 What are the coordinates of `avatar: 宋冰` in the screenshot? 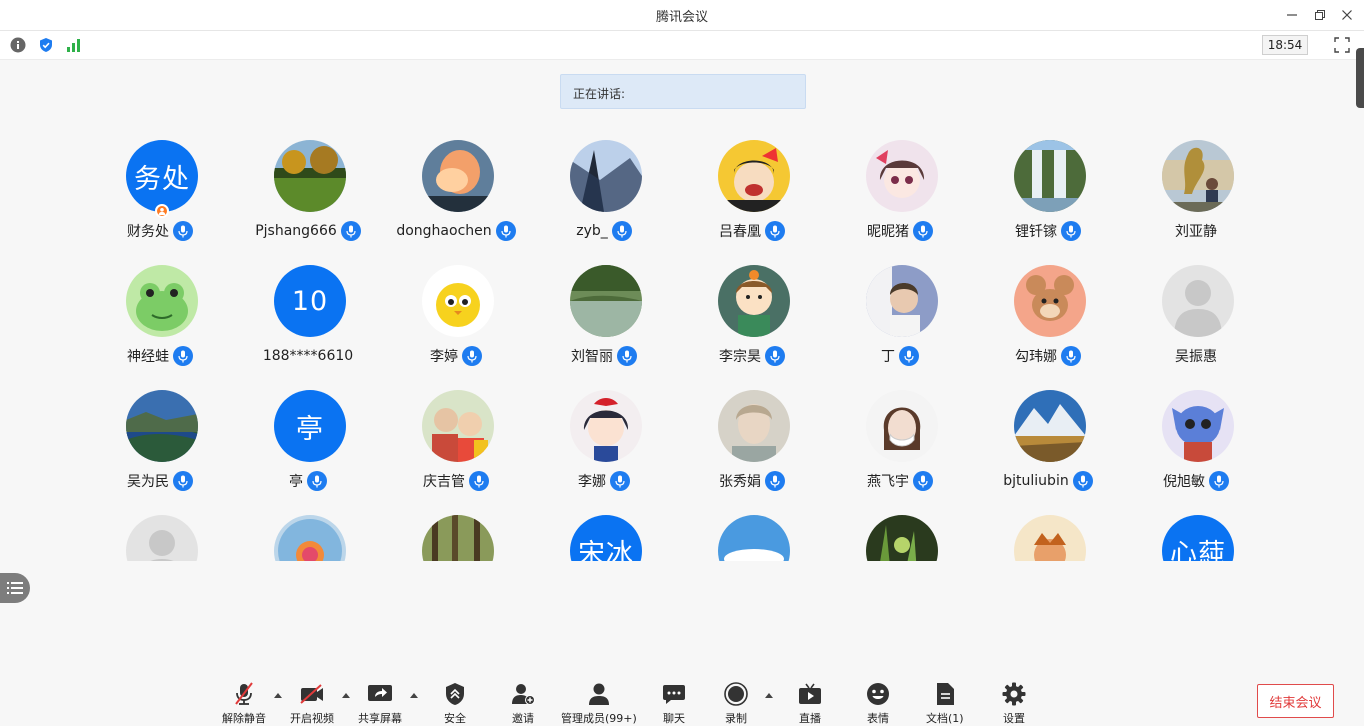 It's located at (606, 538).